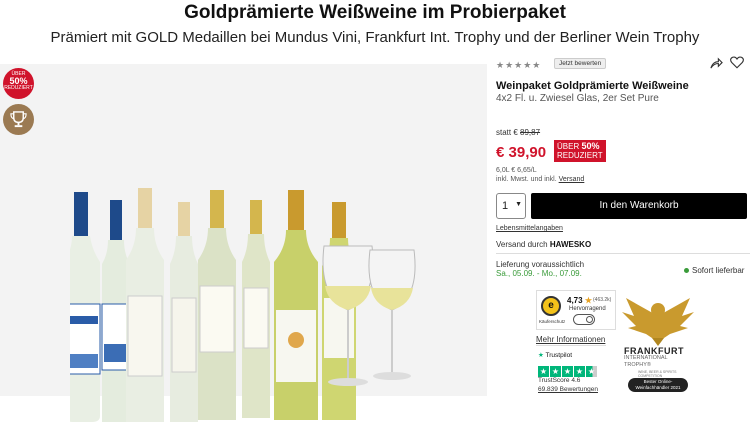 This screenshot has height=424, width=750. What do you see at coordinates (716, 65) in the screenshot?
I see `share-icon` at bounding box center [716, 65].